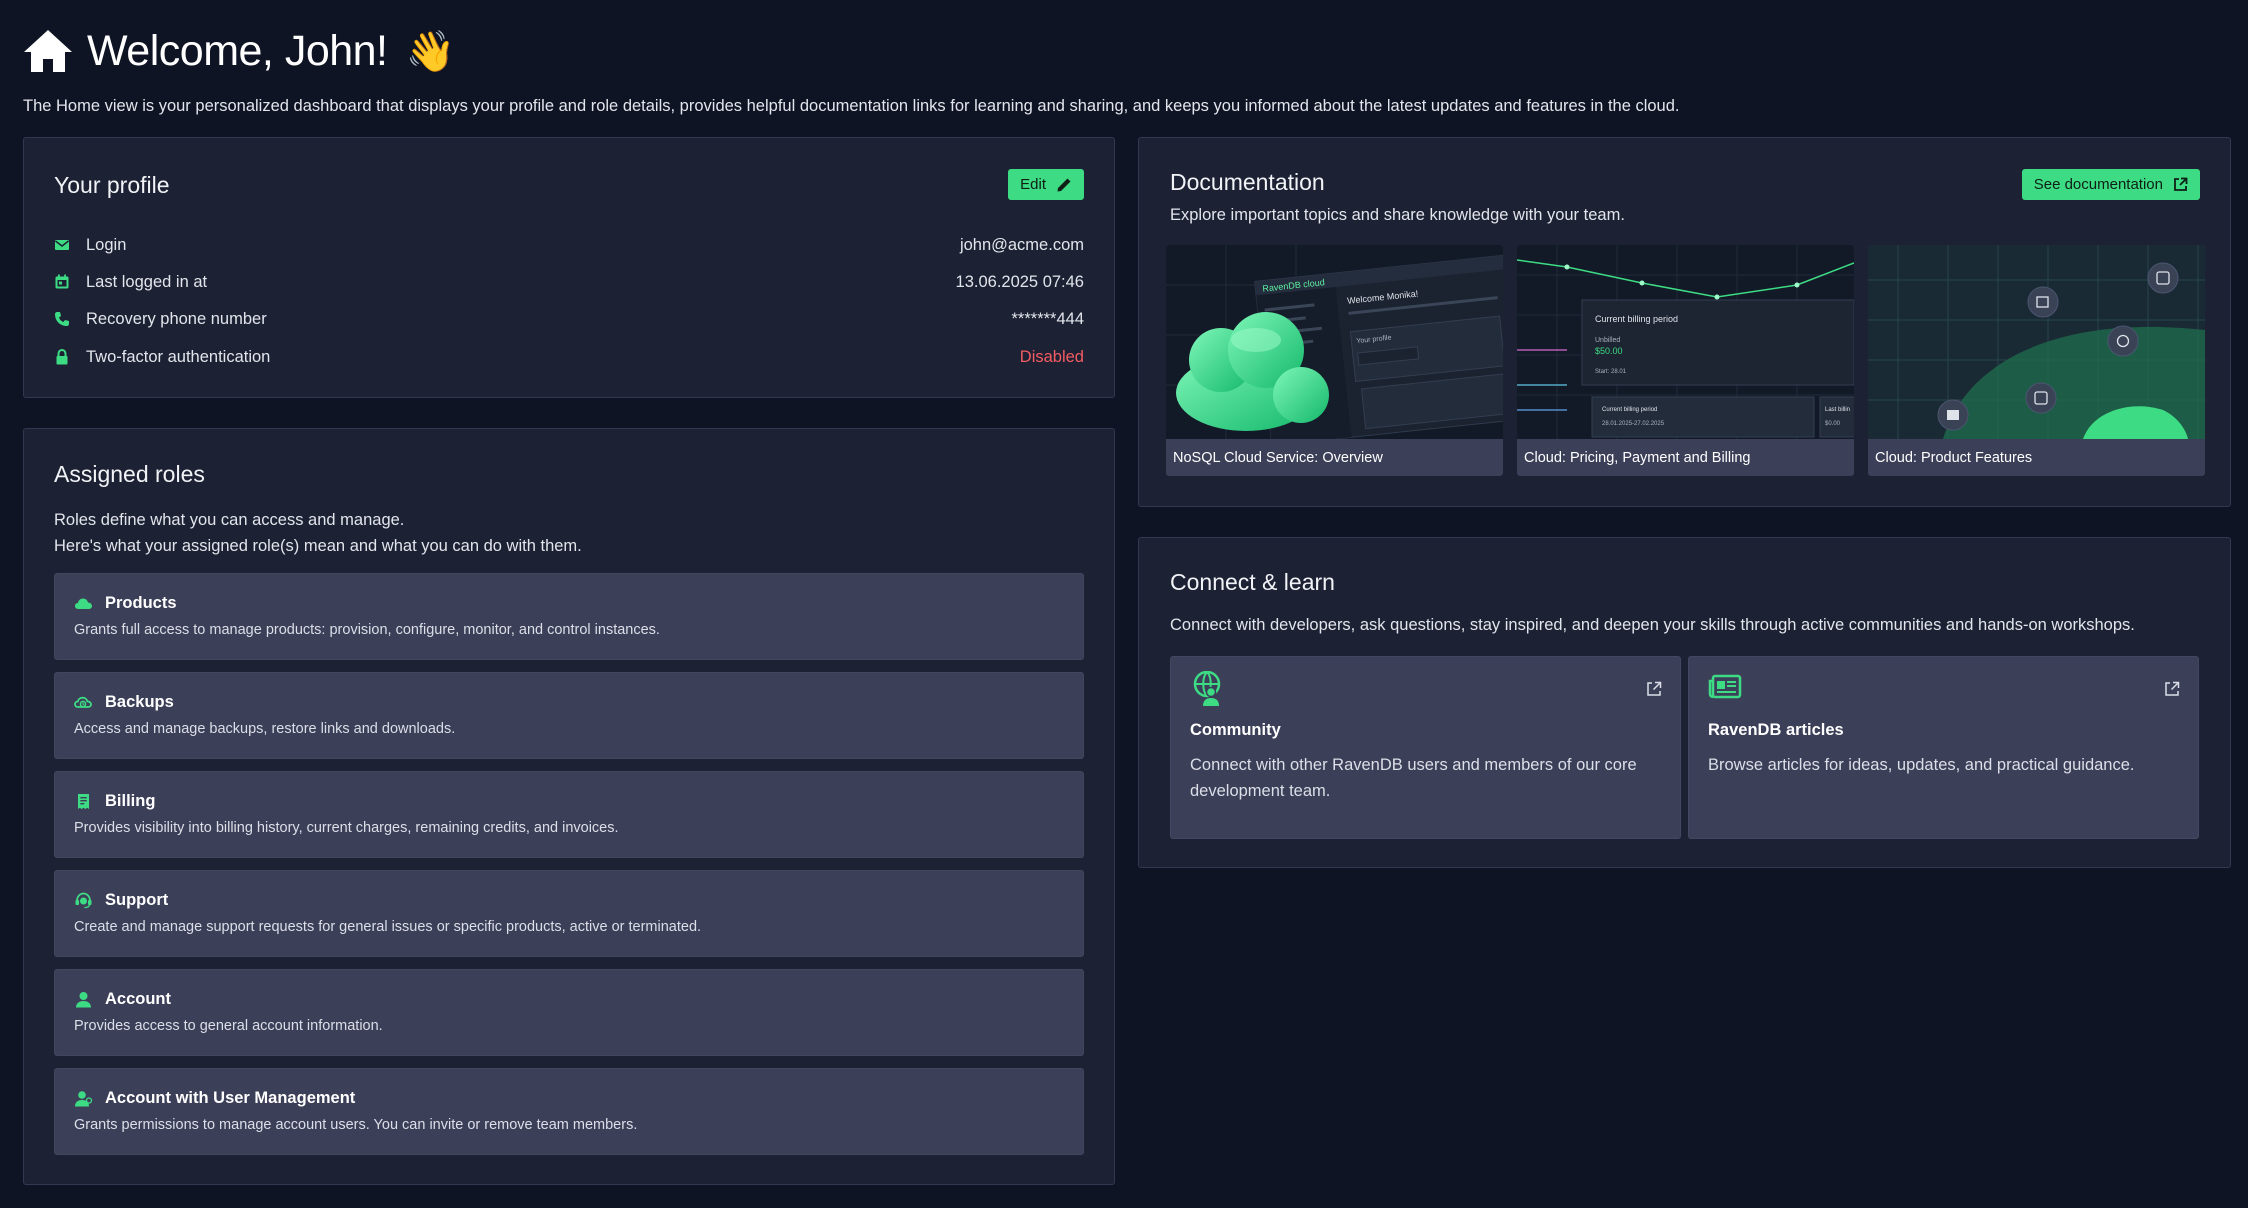 The height and width of the screenshot is (1208, 2248). I want to click on edit-label: Edit, so click(1033, 184).